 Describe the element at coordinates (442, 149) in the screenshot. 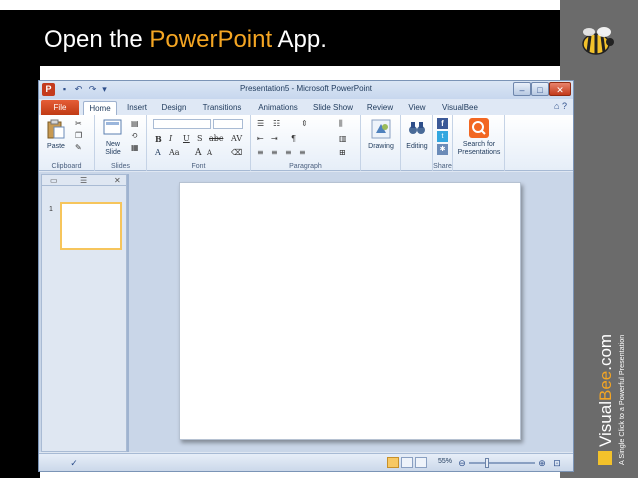

I see `share-network-icon: ✱` at that location.